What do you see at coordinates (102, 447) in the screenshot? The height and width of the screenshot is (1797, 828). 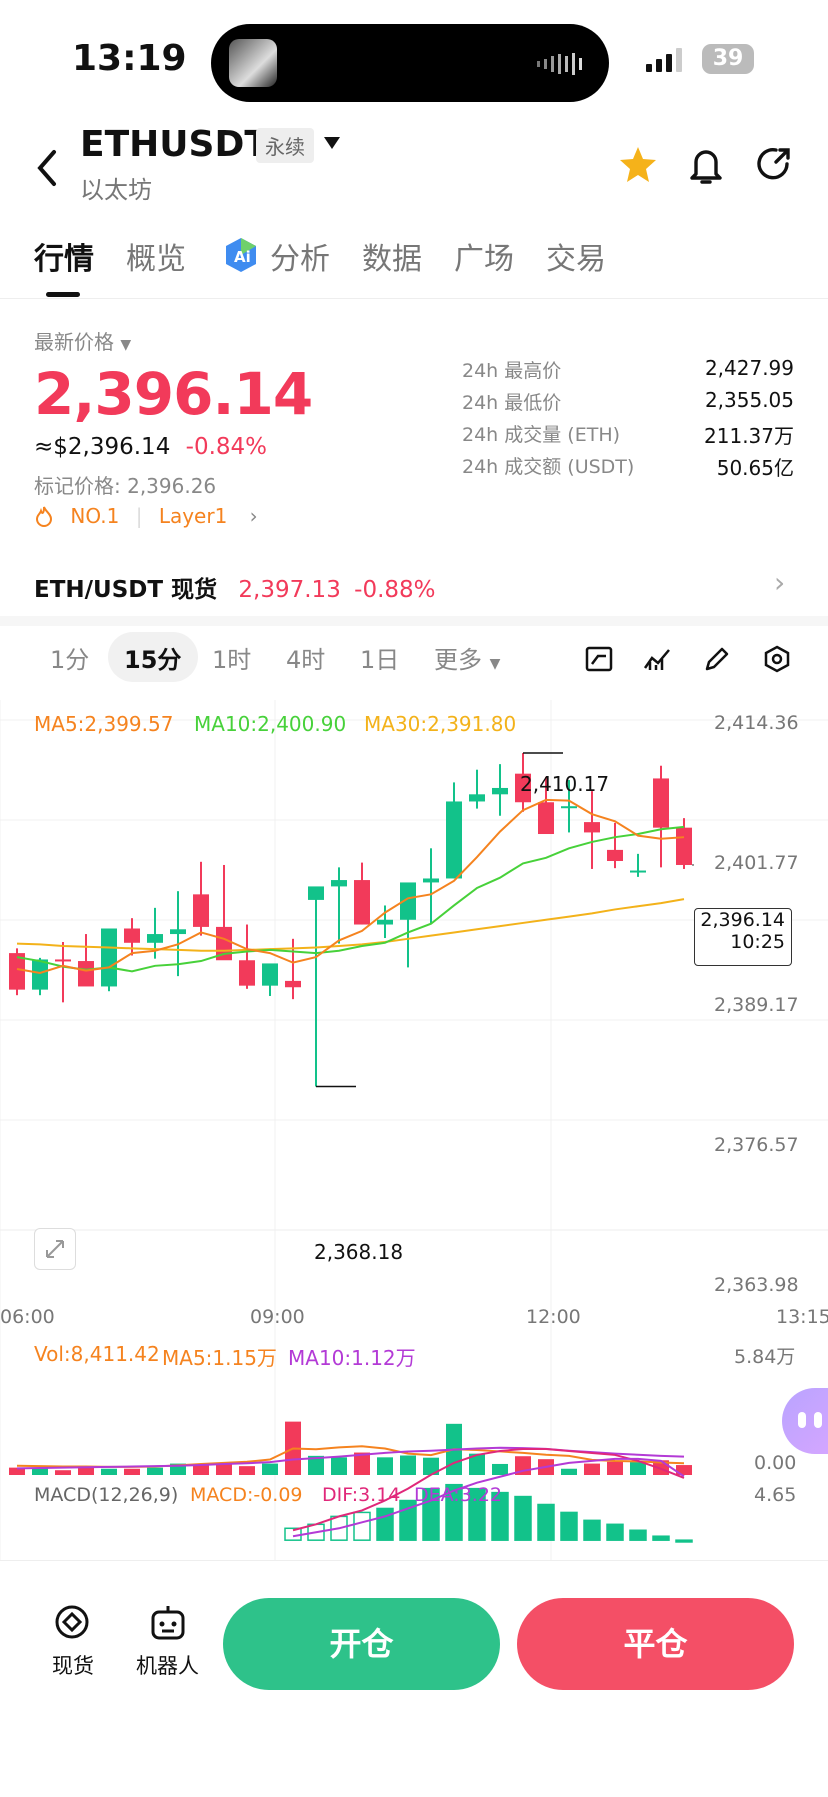 I see `usd-price: ≈$2,396.14` at bounding box center [102, 447].